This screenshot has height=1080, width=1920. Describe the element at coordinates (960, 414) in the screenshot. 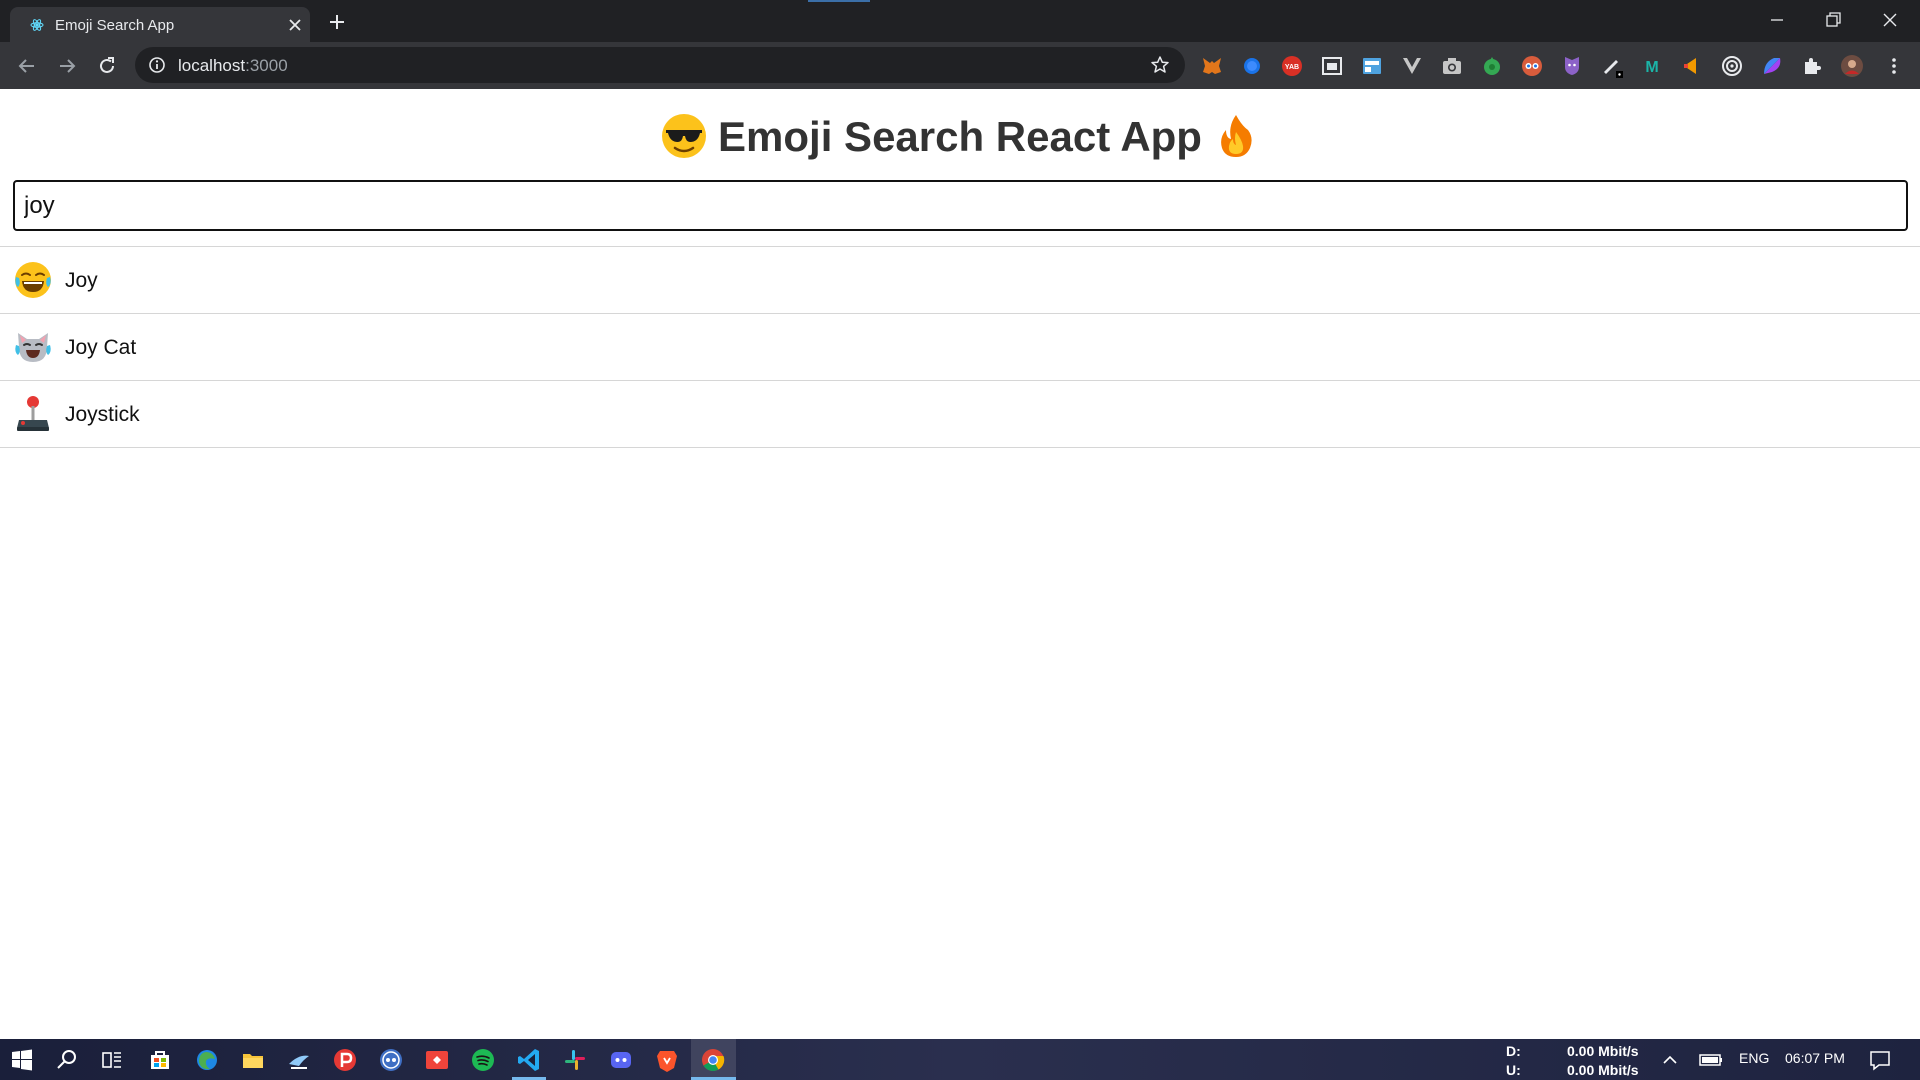

I see `list-item: Joystick` at that location.